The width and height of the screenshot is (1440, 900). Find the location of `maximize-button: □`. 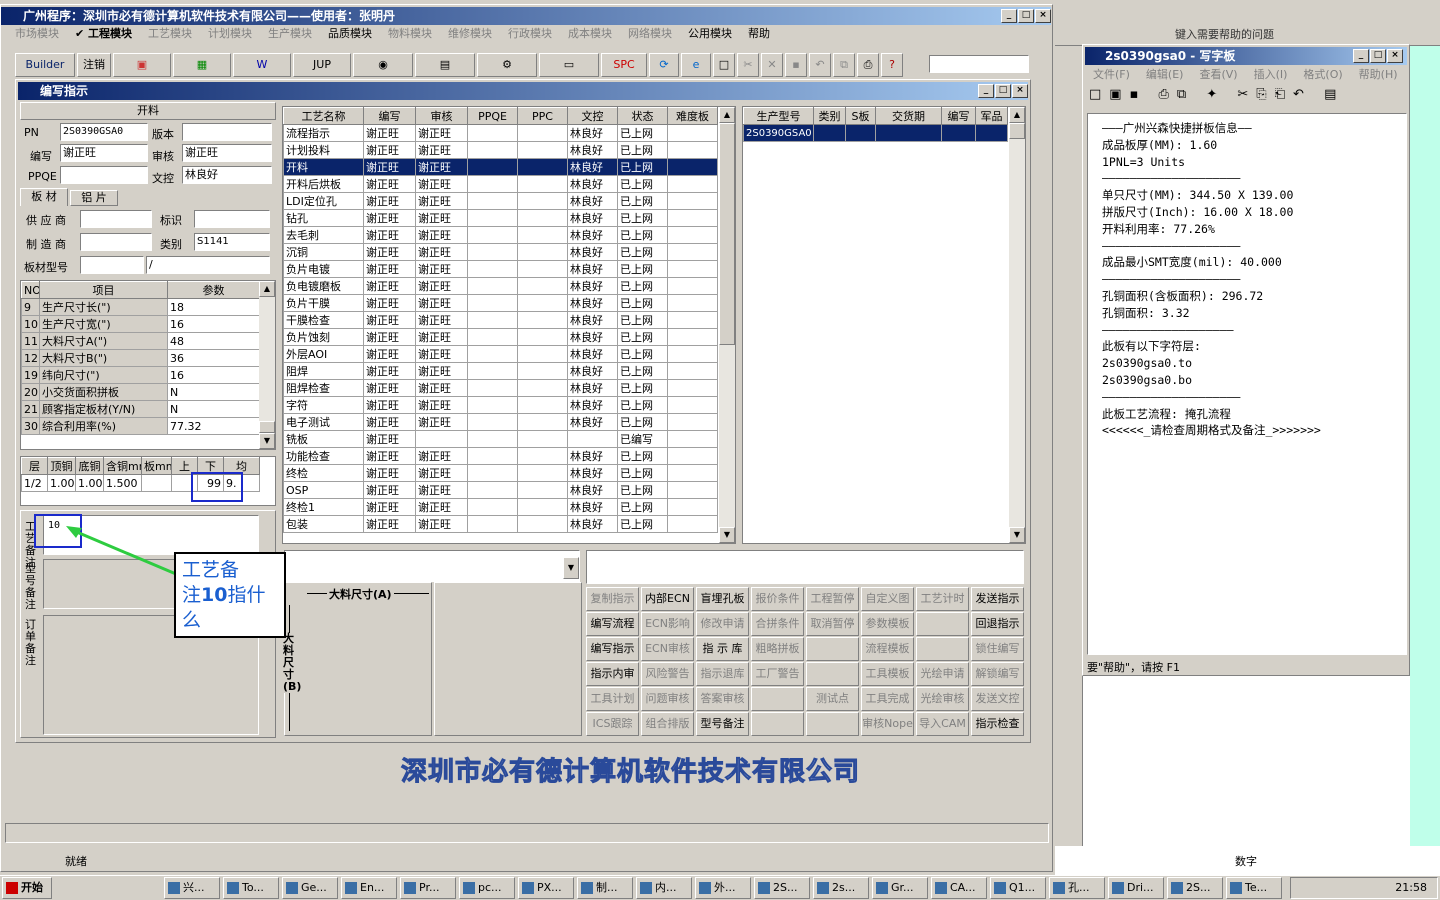

maximize-button: □ is located at coordinates (1026, 16).